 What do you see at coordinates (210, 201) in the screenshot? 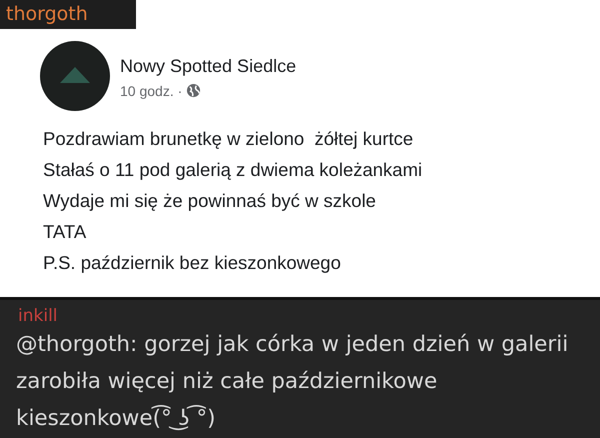
I see `post-text-line: Wydaje mi się że powinnaś być w szkole` at bounding box center [210, 201].